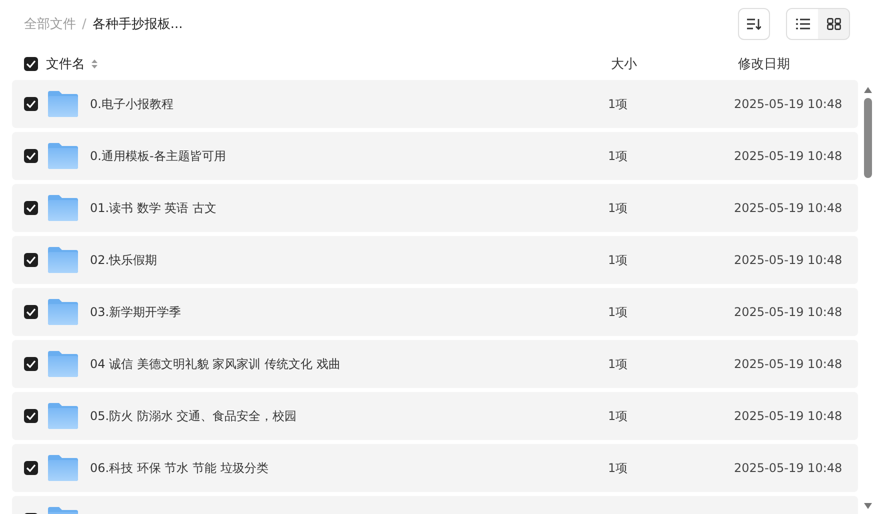 This screenshot has height=514, width=874. What do you see at coordinates (124, 260) in the screenshot?
I see `file-name: 02.快乐假期` at bounding box center [124, 260].